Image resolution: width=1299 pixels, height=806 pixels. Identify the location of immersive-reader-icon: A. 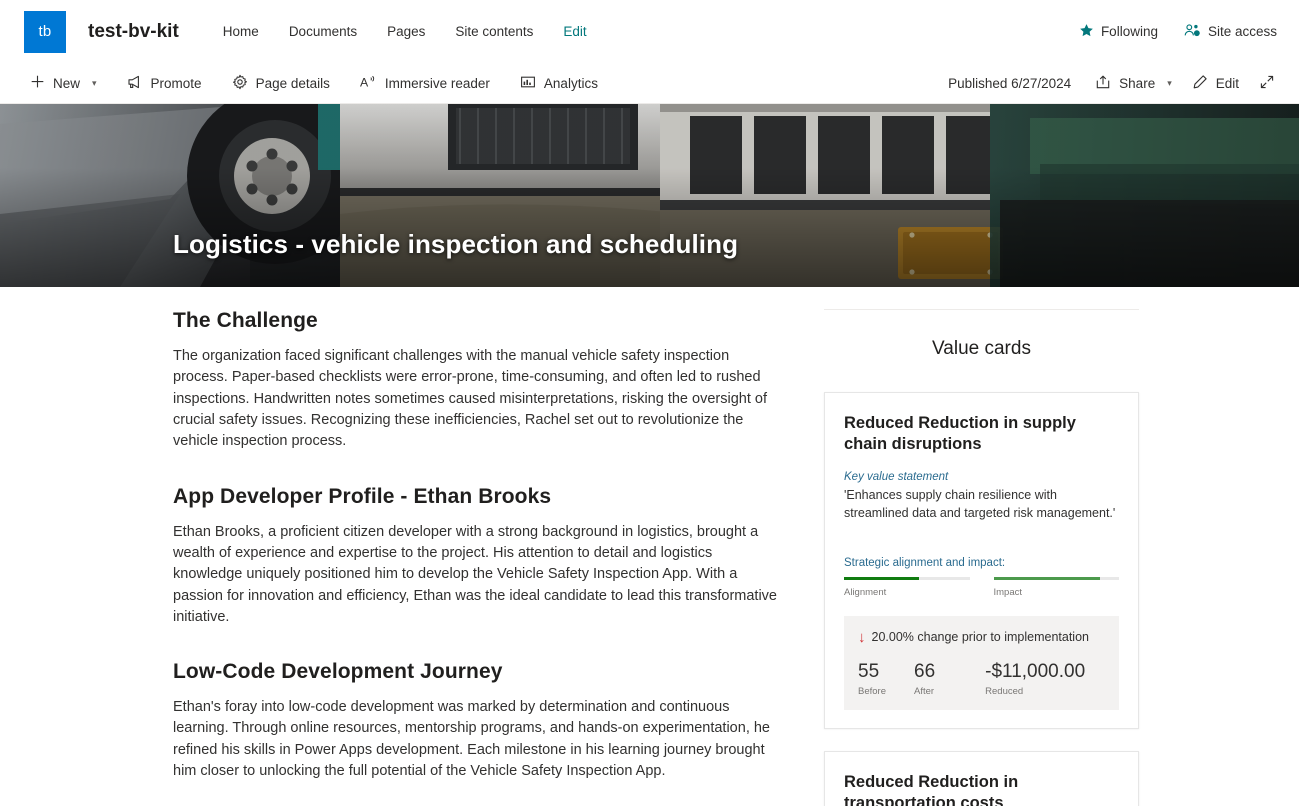
(368, 83).